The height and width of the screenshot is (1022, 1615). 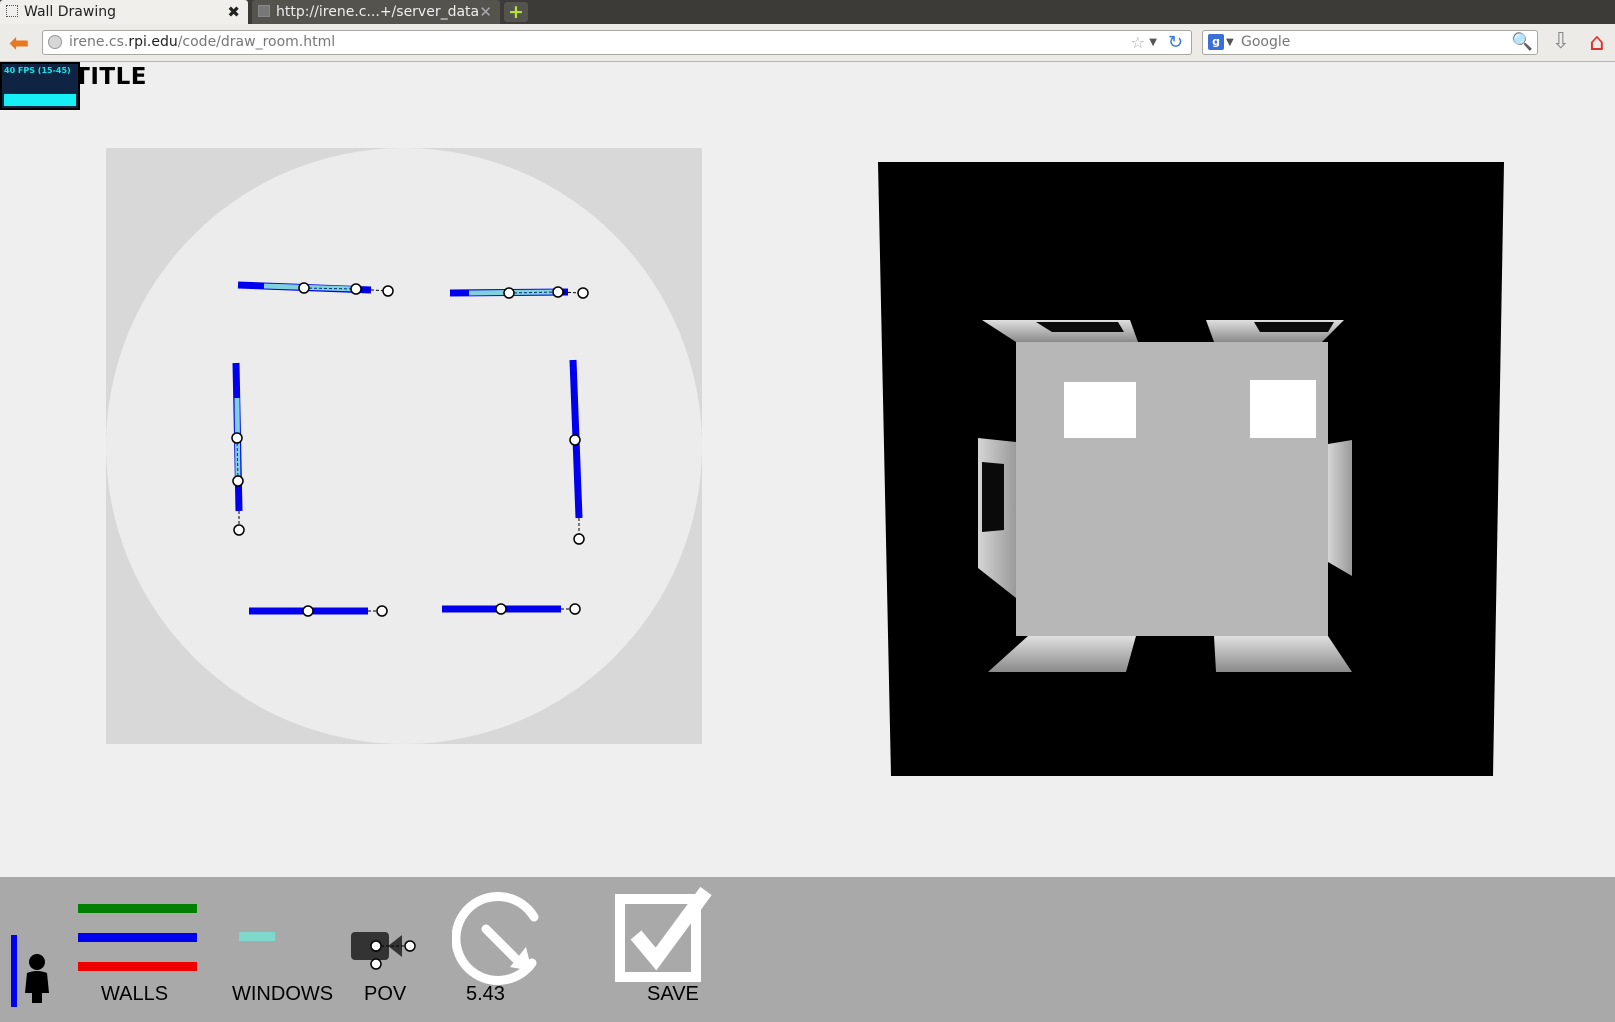 What do you see at coordinates (1138, 42) in the screenshot?
I see `bookmark-star-icon: ☆` at bounding box center [1138, 42].